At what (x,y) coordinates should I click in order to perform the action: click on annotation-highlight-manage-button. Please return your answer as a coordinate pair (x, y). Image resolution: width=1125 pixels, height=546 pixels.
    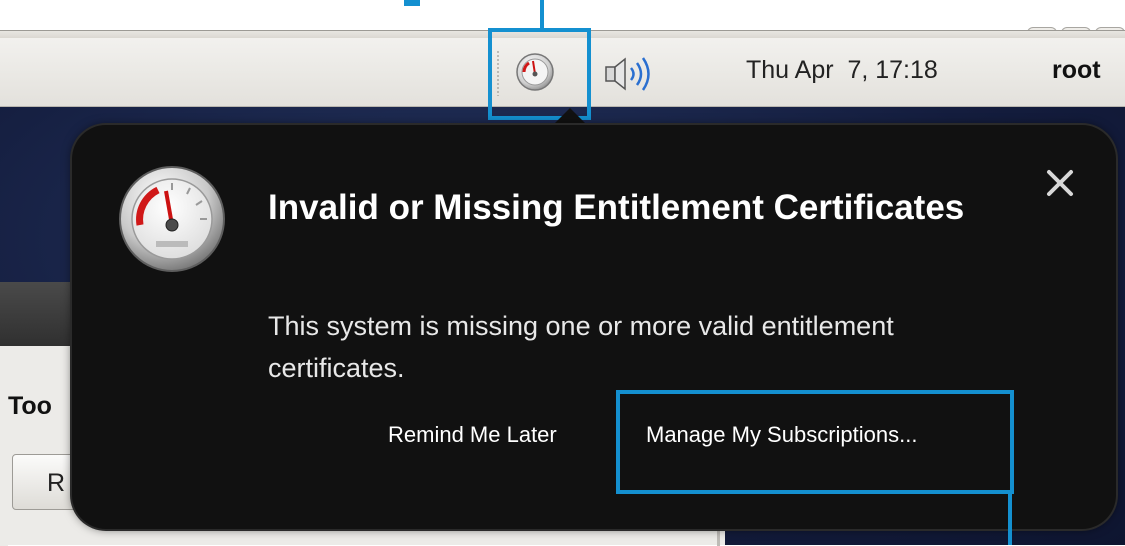
    Looking at the image, I should click on (815, 442).